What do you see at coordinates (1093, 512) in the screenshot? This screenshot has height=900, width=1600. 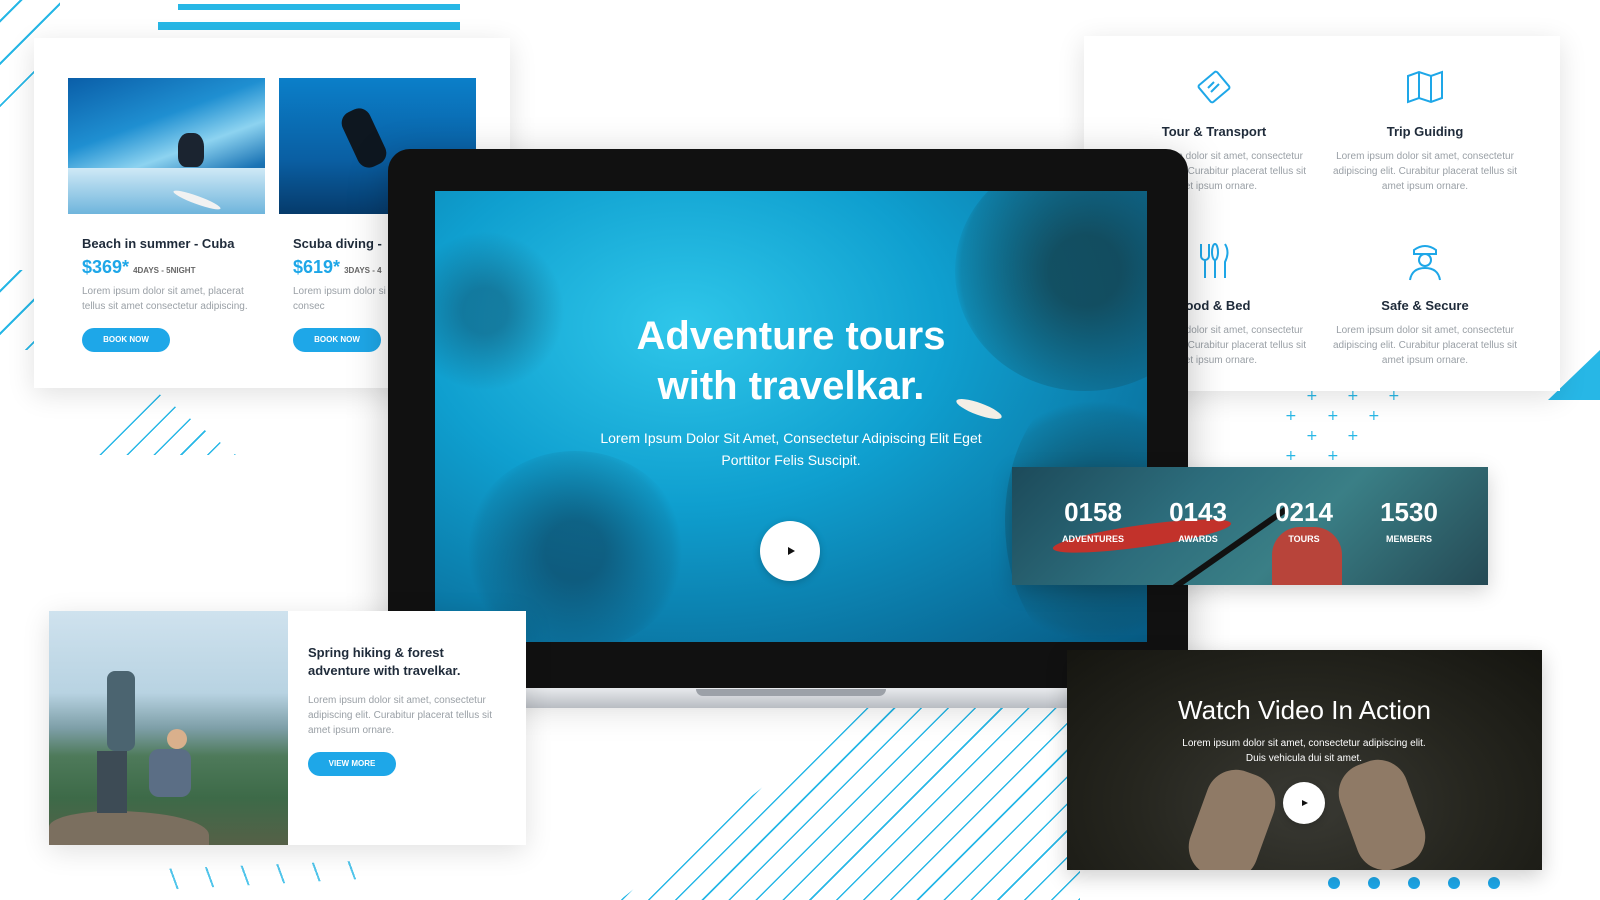 I see `stat-value: 0158` at bounding box center [1093, 512].